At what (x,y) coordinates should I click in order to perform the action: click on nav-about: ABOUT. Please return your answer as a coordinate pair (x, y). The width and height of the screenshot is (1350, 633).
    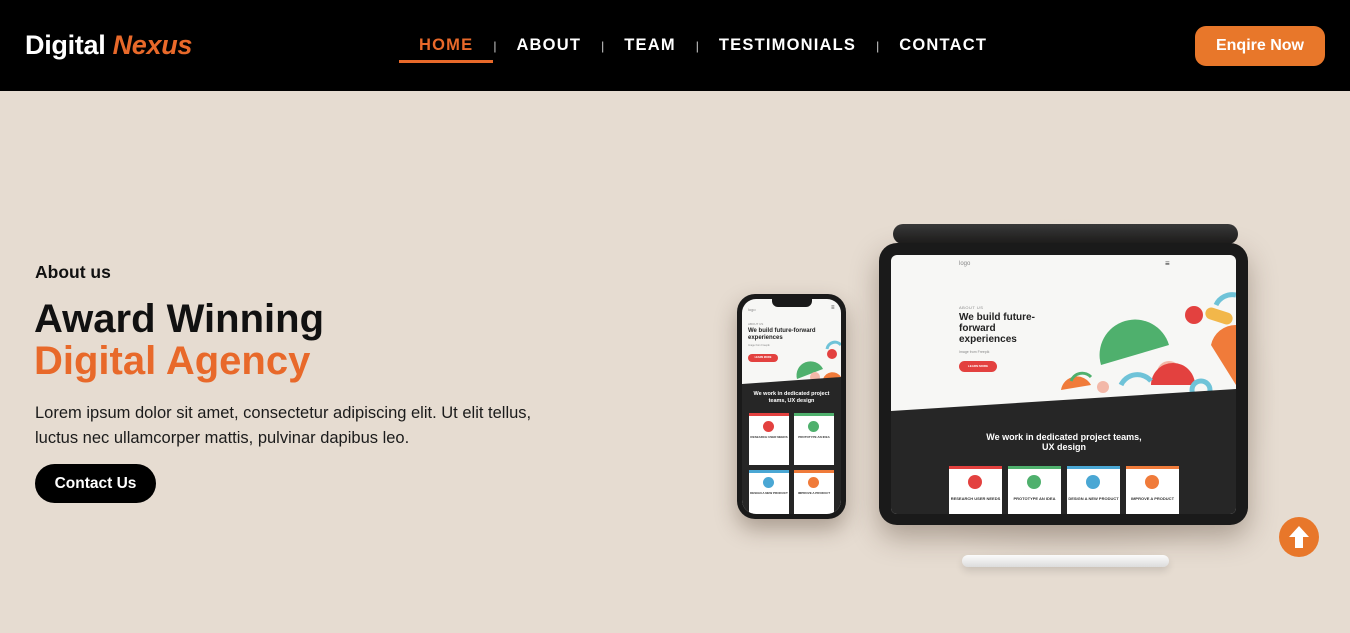
    Looking at the image, I should click on (548, 45).